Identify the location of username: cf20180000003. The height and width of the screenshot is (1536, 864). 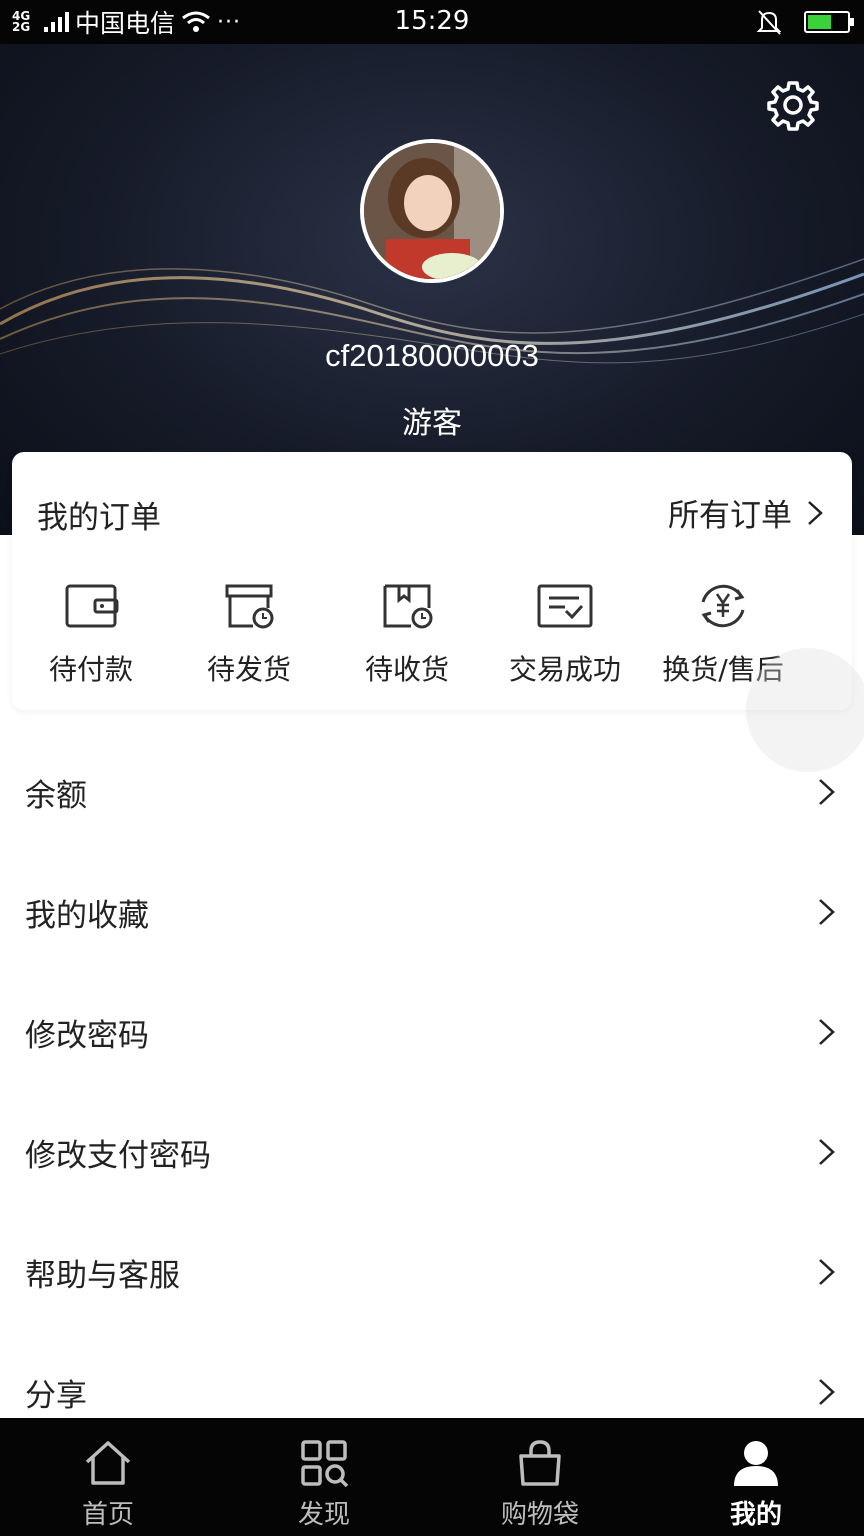
(432, 355).